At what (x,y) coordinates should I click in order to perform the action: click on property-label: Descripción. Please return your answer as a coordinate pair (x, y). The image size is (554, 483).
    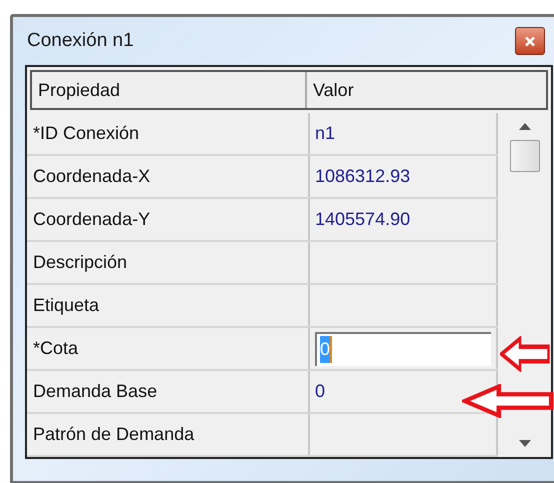
    Looking at the image, I should click on (80, 262).